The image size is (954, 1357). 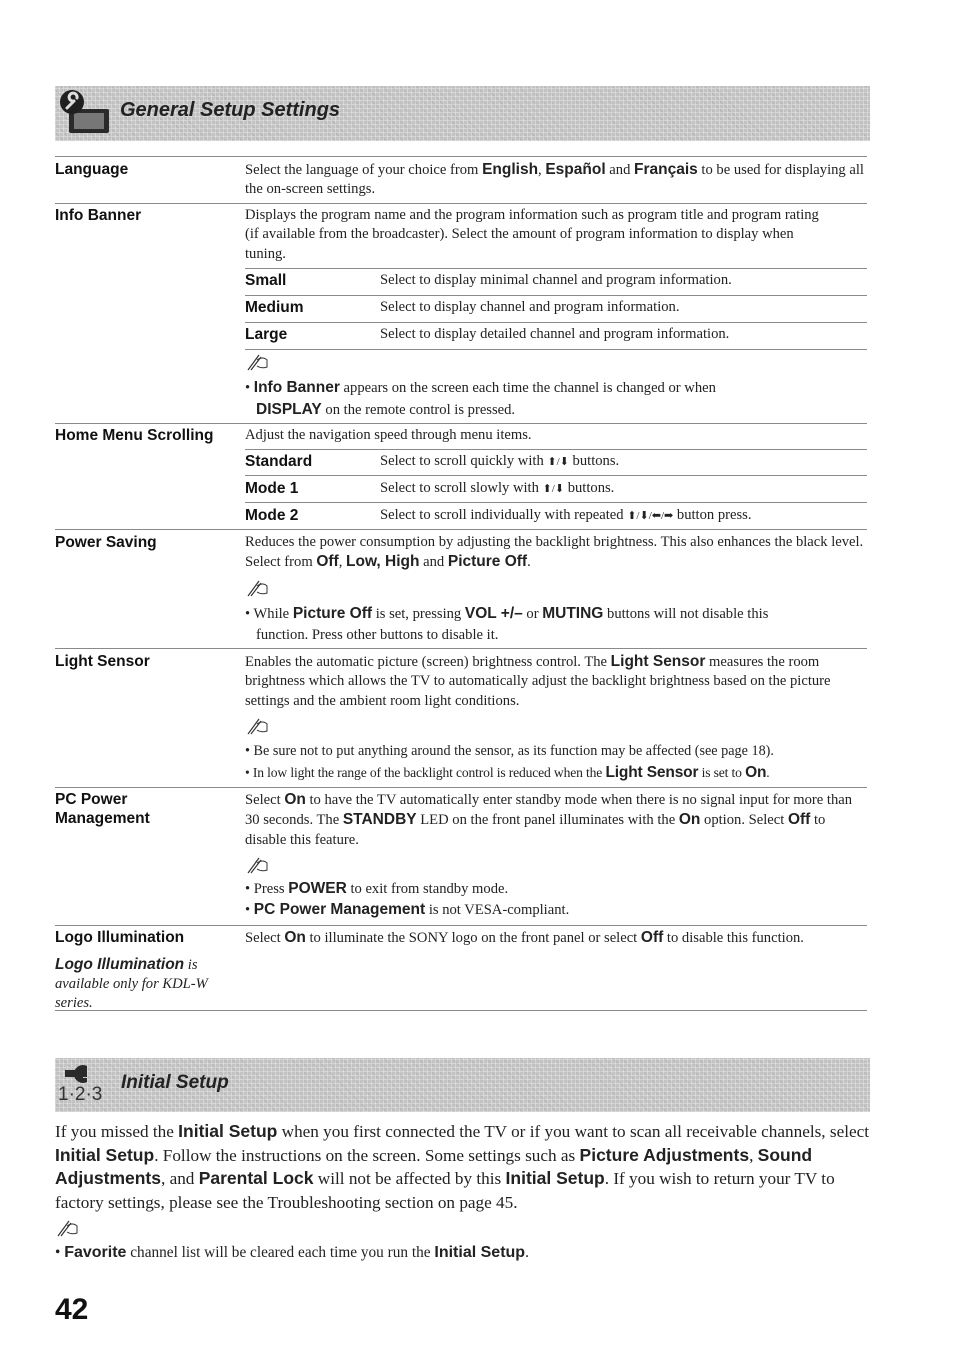 What do you see at coordinates (120, 937) in the screenshot?
I see `setting-label-logo-illumination: Logo Illumination` at bounding box center [120, 937].